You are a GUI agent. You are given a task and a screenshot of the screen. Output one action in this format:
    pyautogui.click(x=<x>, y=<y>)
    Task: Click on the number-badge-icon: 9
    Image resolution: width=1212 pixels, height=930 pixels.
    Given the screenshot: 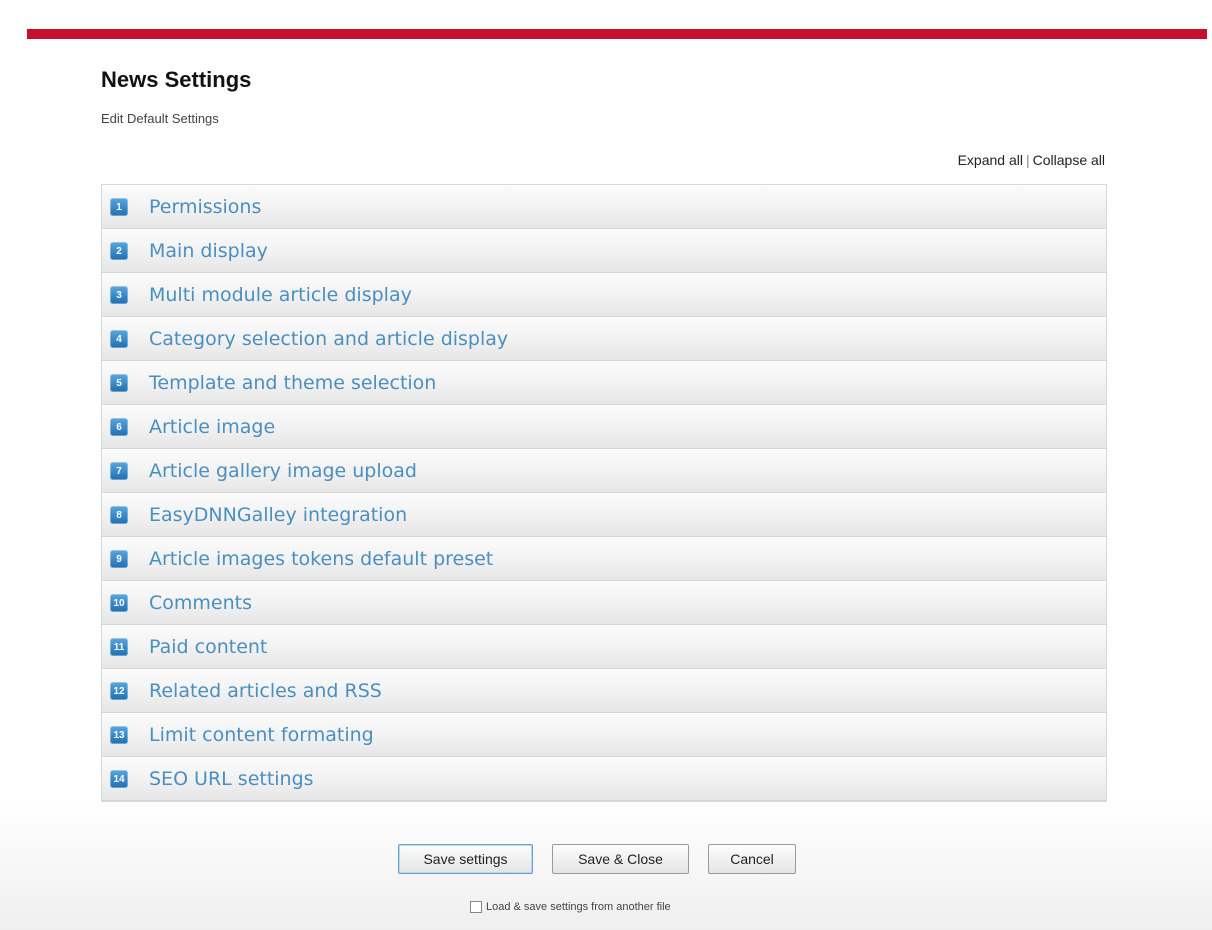 What is the action you would take?
    pyautogui.click(x=119, y=559)
    